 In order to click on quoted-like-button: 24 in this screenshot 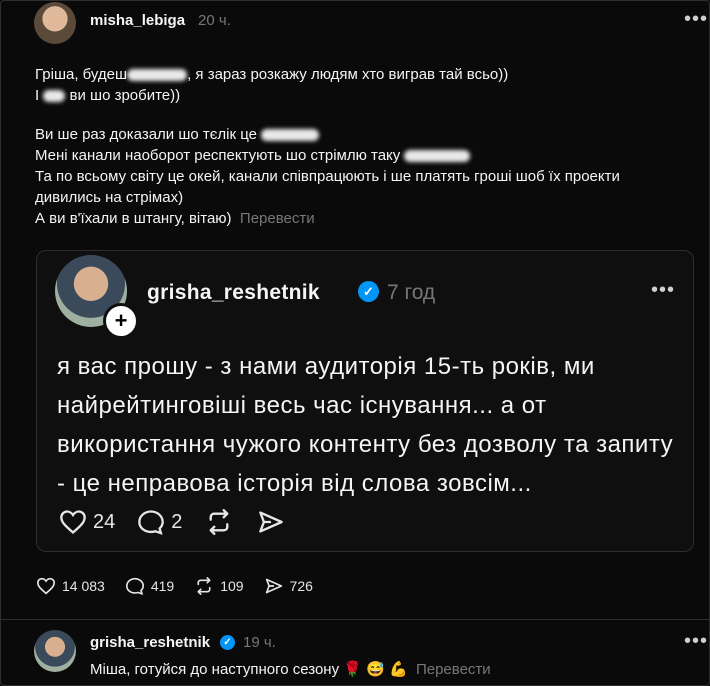, I will do `click(87, 522)`.